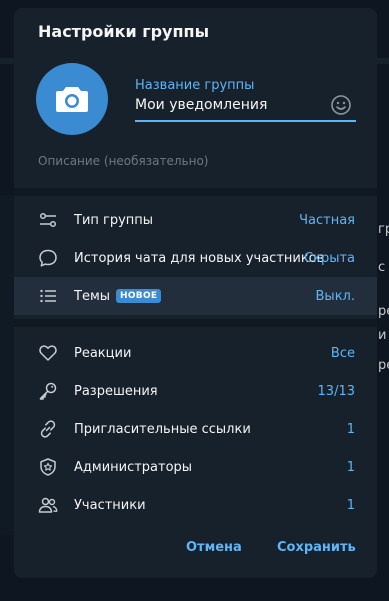 Image resolution: width=389 pixels, height=601 pixels. What do you see at coordinates (123, 161) in the screenshot?
I see `description-input: Описание (необязательно)` at bounding box center [123, 161].